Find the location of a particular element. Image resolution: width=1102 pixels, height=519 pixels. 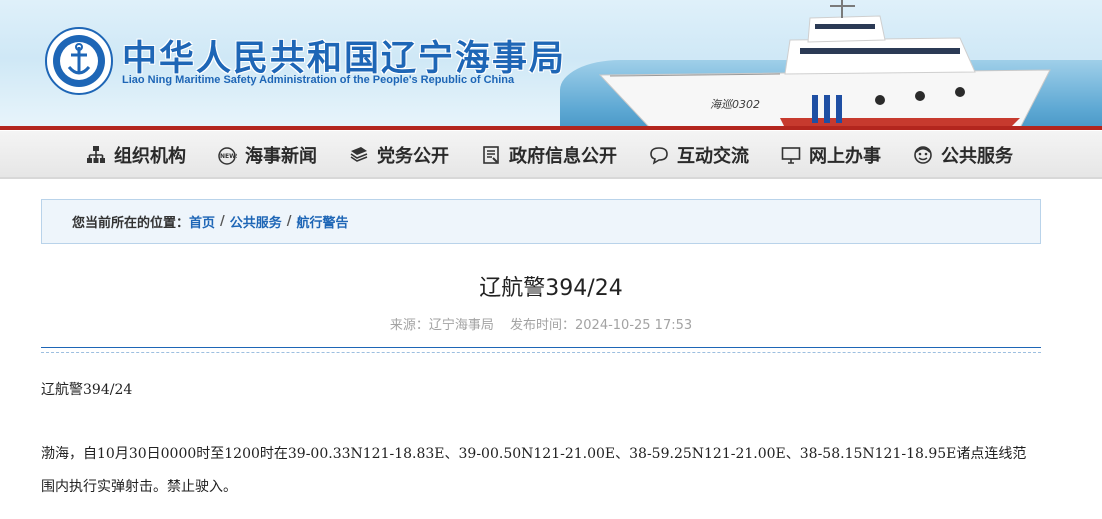

breadcrumb-home-link: 首页 is located at coordinates (202, 221).